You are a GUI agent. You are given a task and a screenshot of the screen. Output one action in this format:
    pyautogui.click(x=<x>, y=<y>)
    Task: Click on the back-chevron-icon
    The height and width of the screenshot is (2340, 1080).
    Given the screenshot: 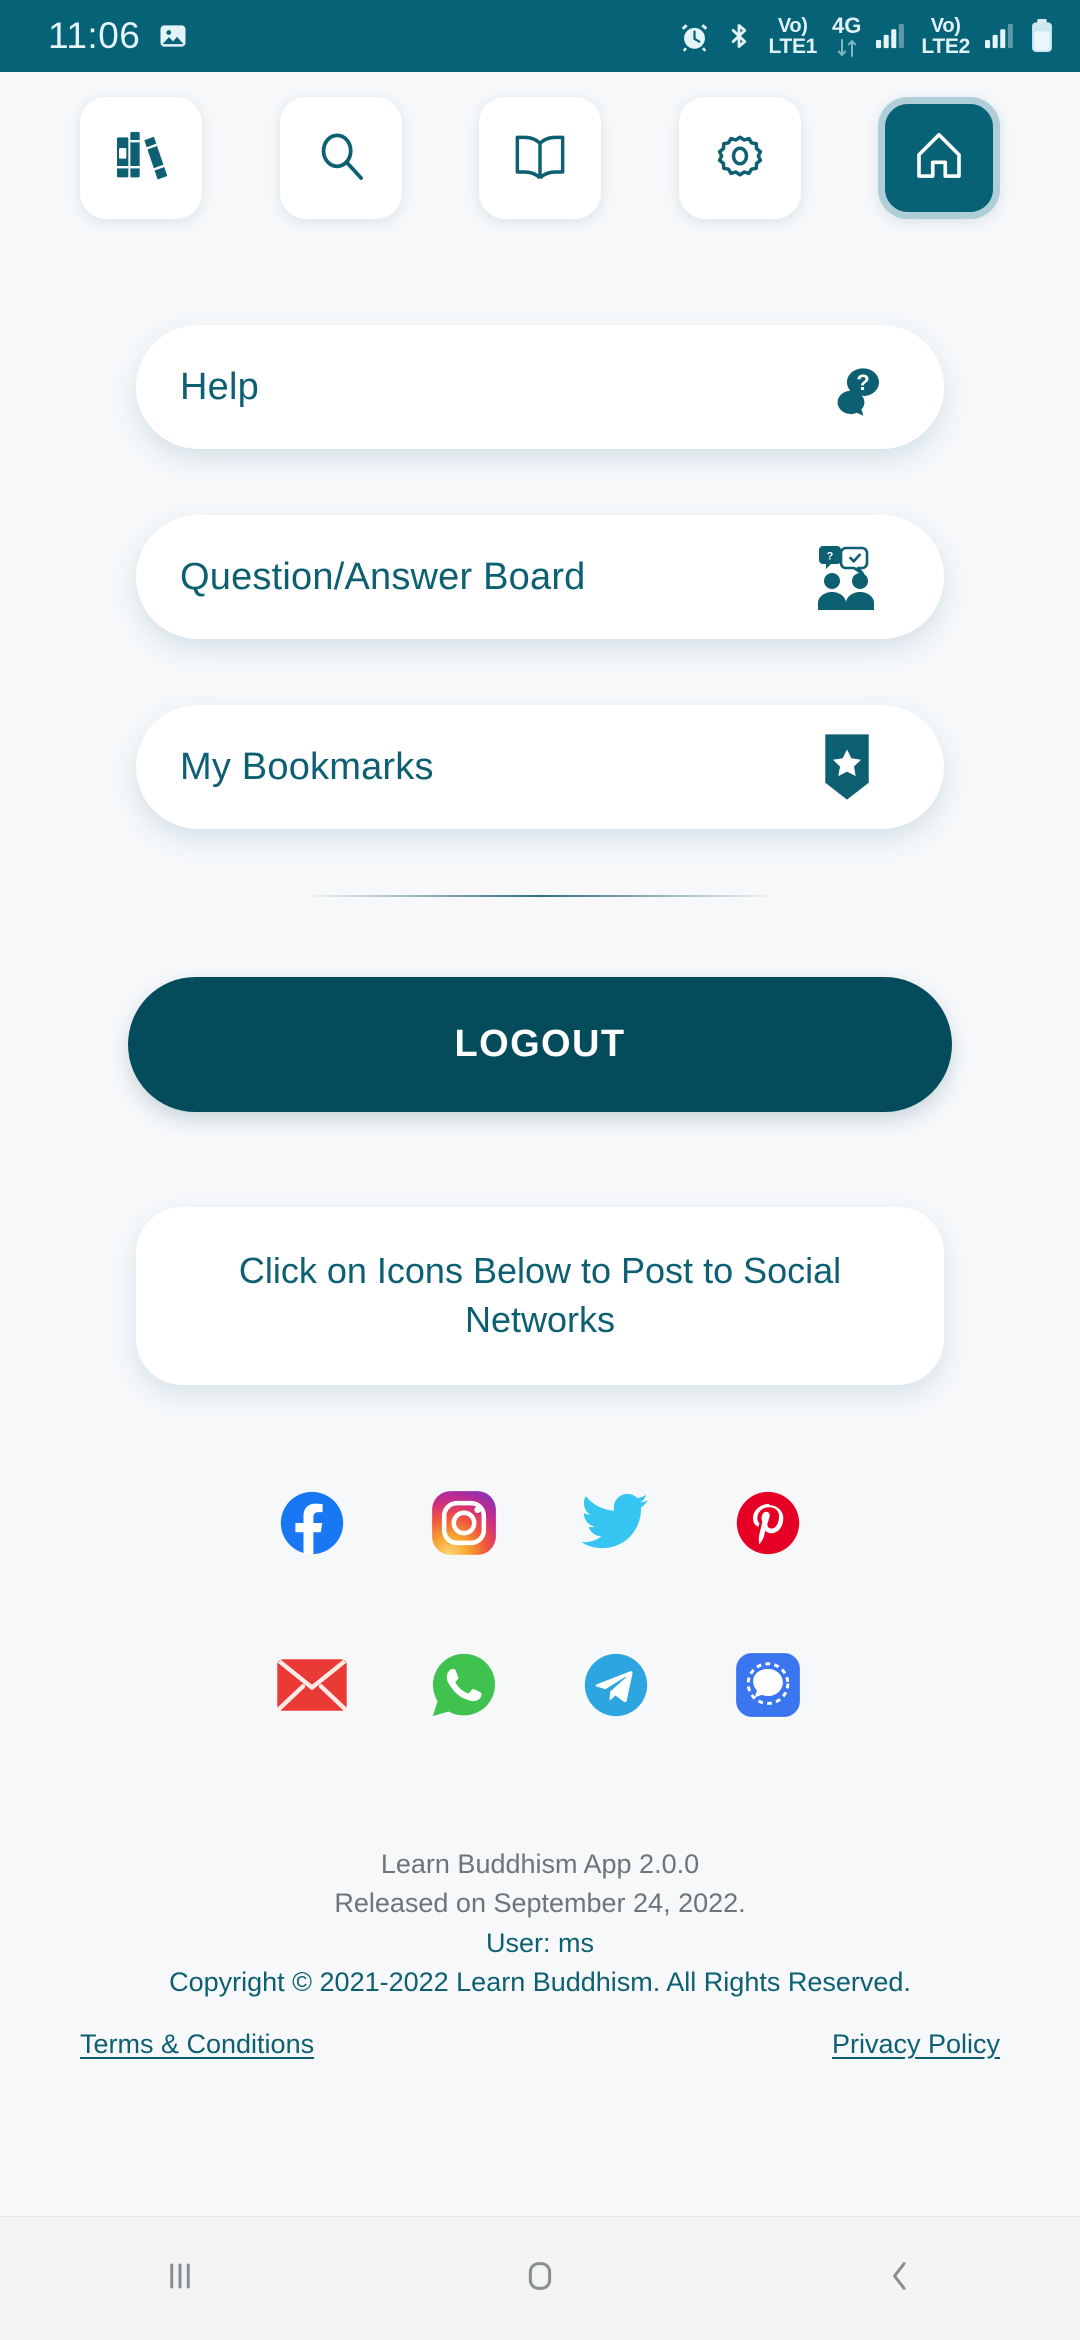 What is the action you would take?
    pyautogui.click(x=900, y=2278)
    